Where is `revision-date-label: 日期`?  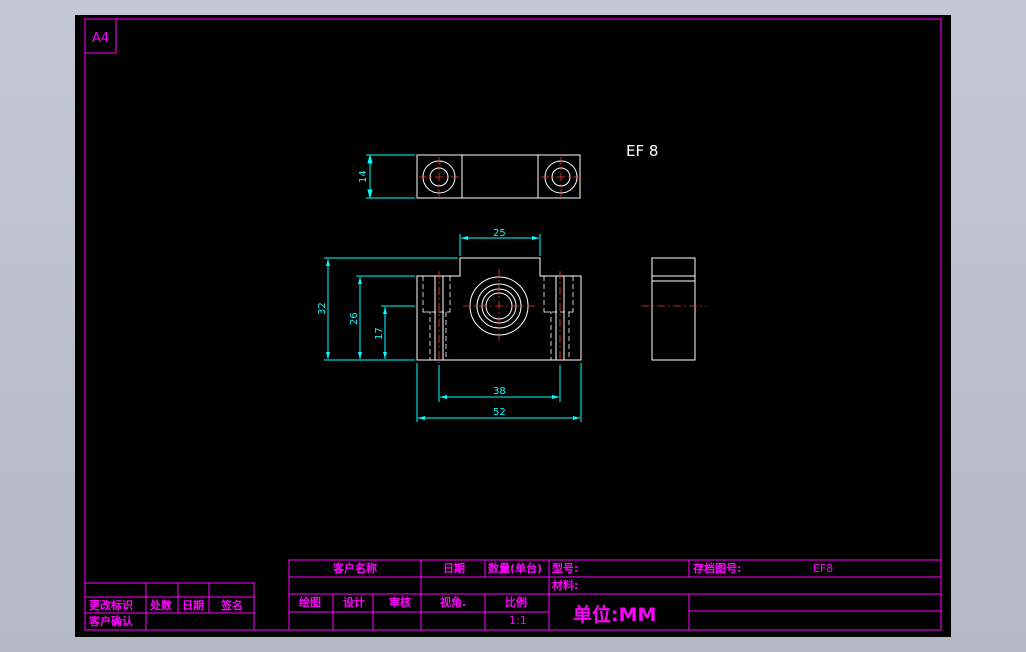 revision-date-label: 日期 is located at coordinates (193, 605).